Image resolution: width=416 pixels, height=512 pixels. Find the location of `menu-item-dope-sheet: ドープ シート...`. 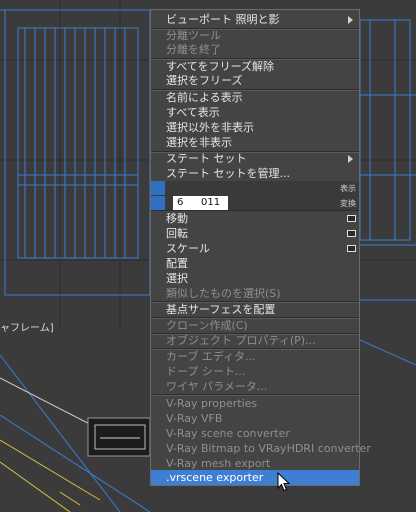

menu-item-dope-sheet: ドープ シート... is located at coordinates (255, 371).